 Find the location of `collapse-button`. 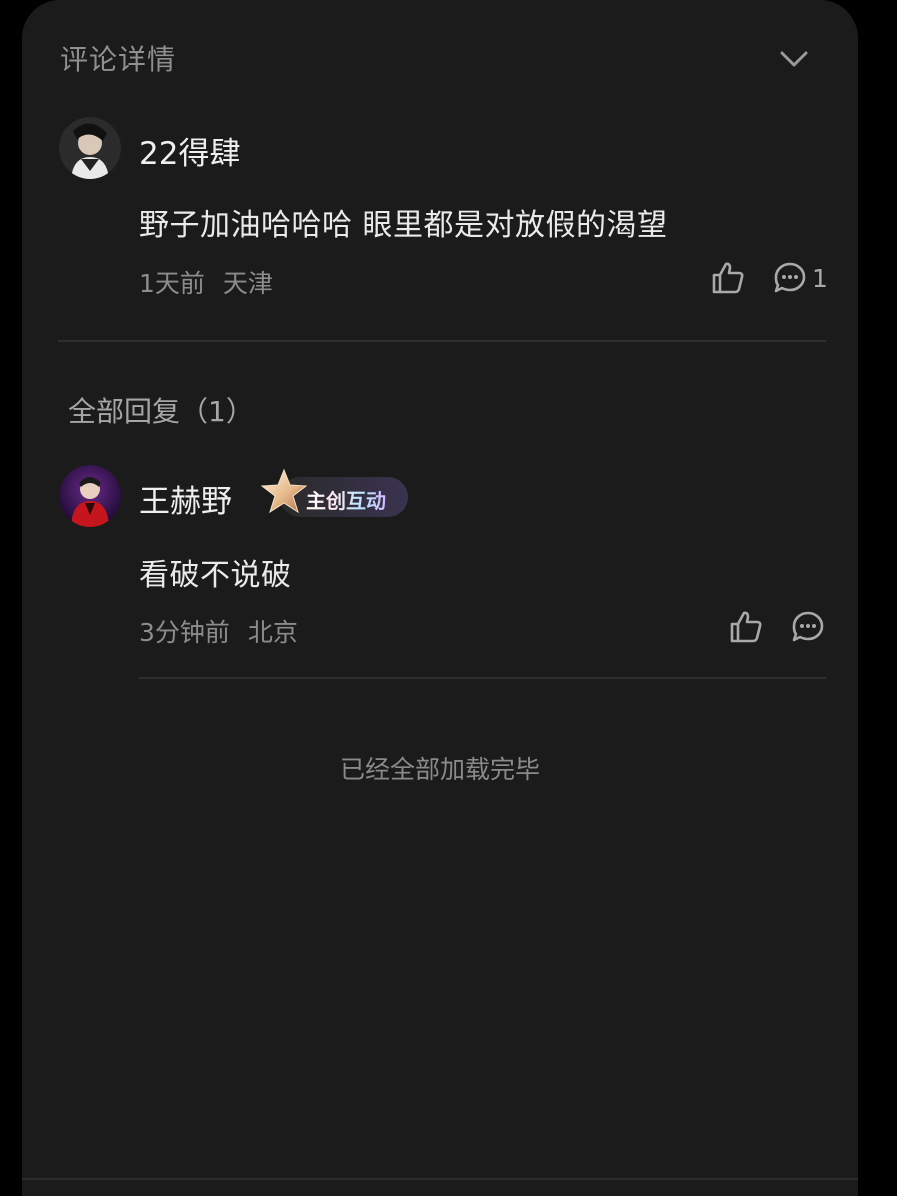

collapse-button is located at coordinates (794, 60).